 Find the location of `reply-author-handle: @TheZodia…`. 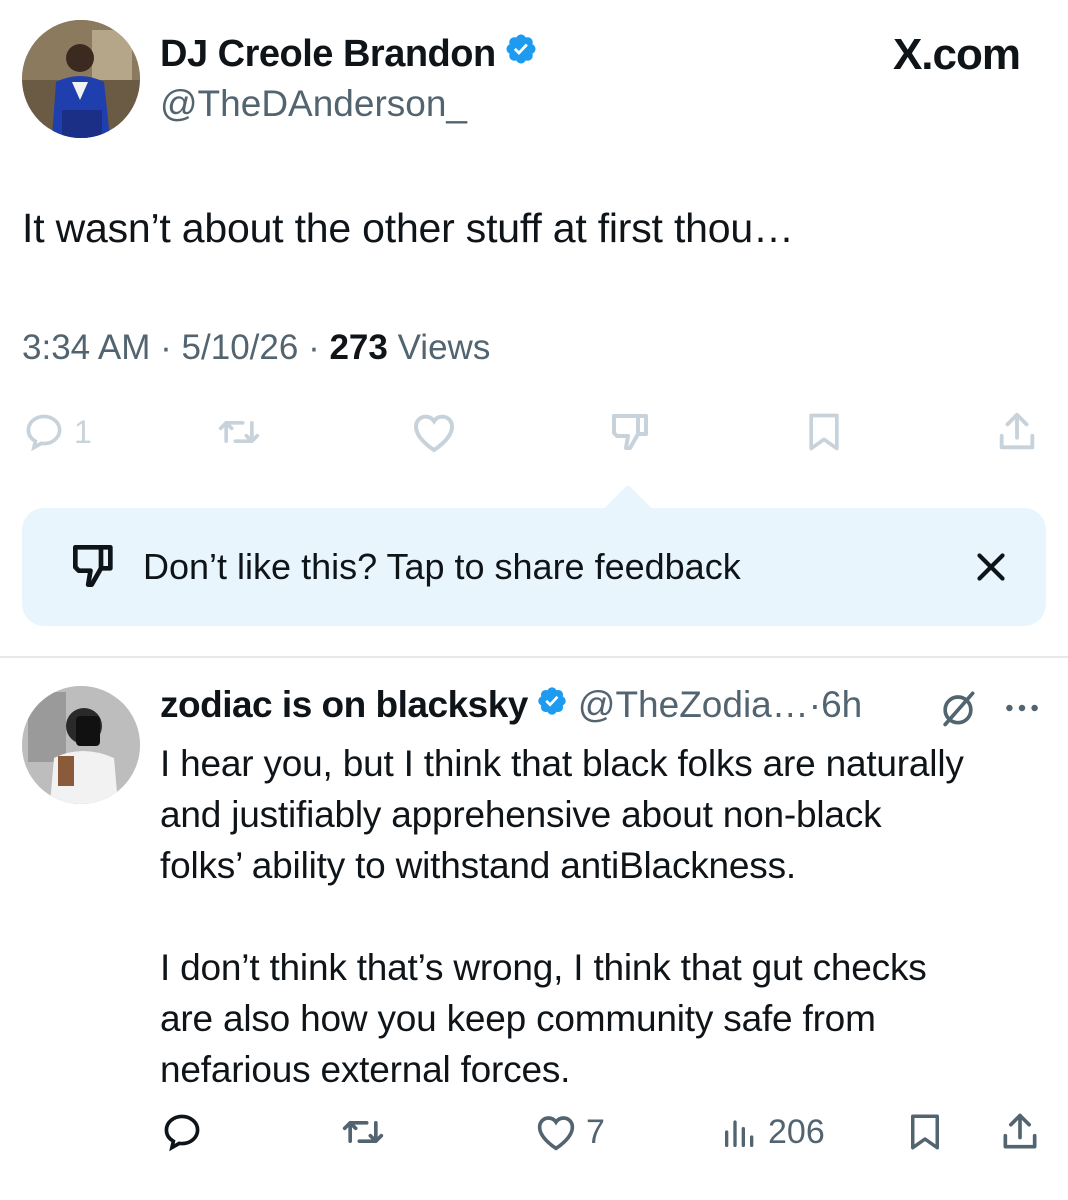

reply-author-handle: @TheZodia… is located at coordinates (693, 705).